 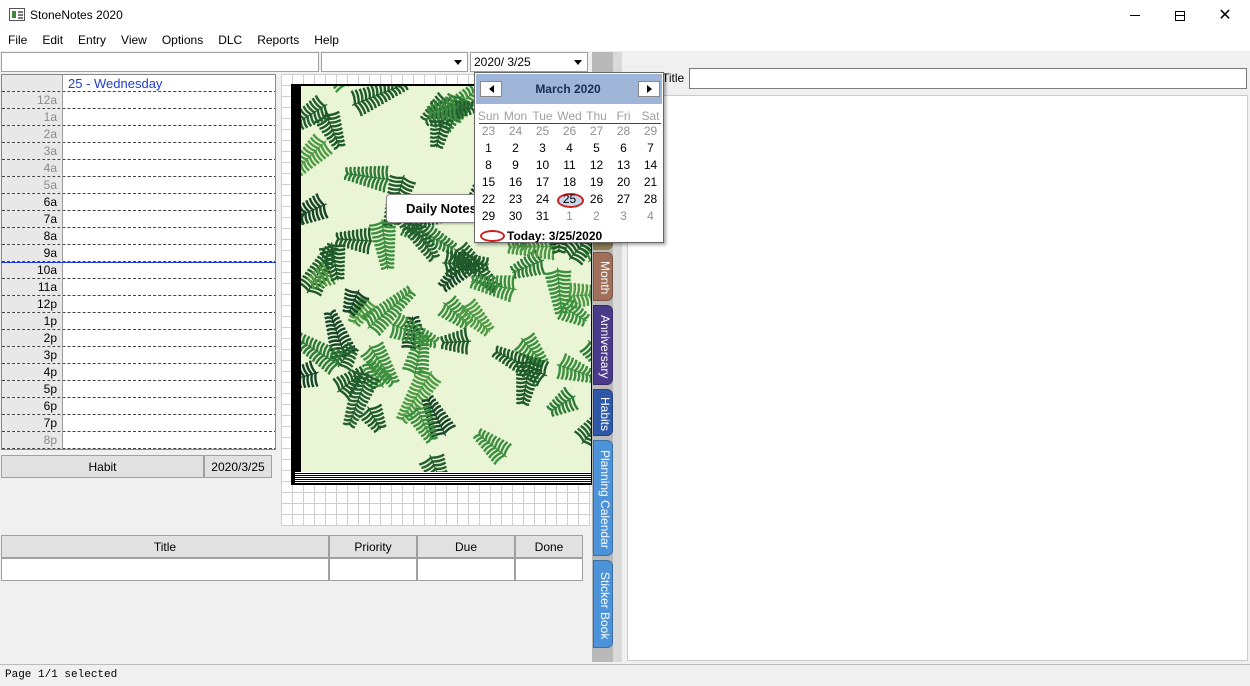 What do you see at coordinates (138, 117) in the screenshot?
I see `schedule-row: 1a` at bounding box center [138, 117].